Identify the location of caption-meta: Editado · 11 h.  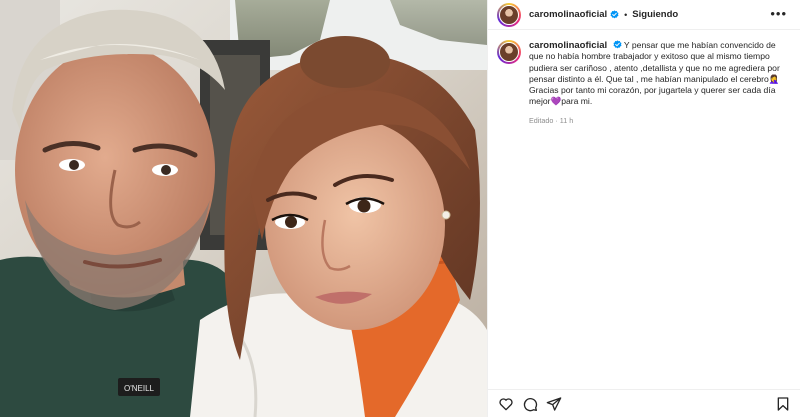
(660, 120).